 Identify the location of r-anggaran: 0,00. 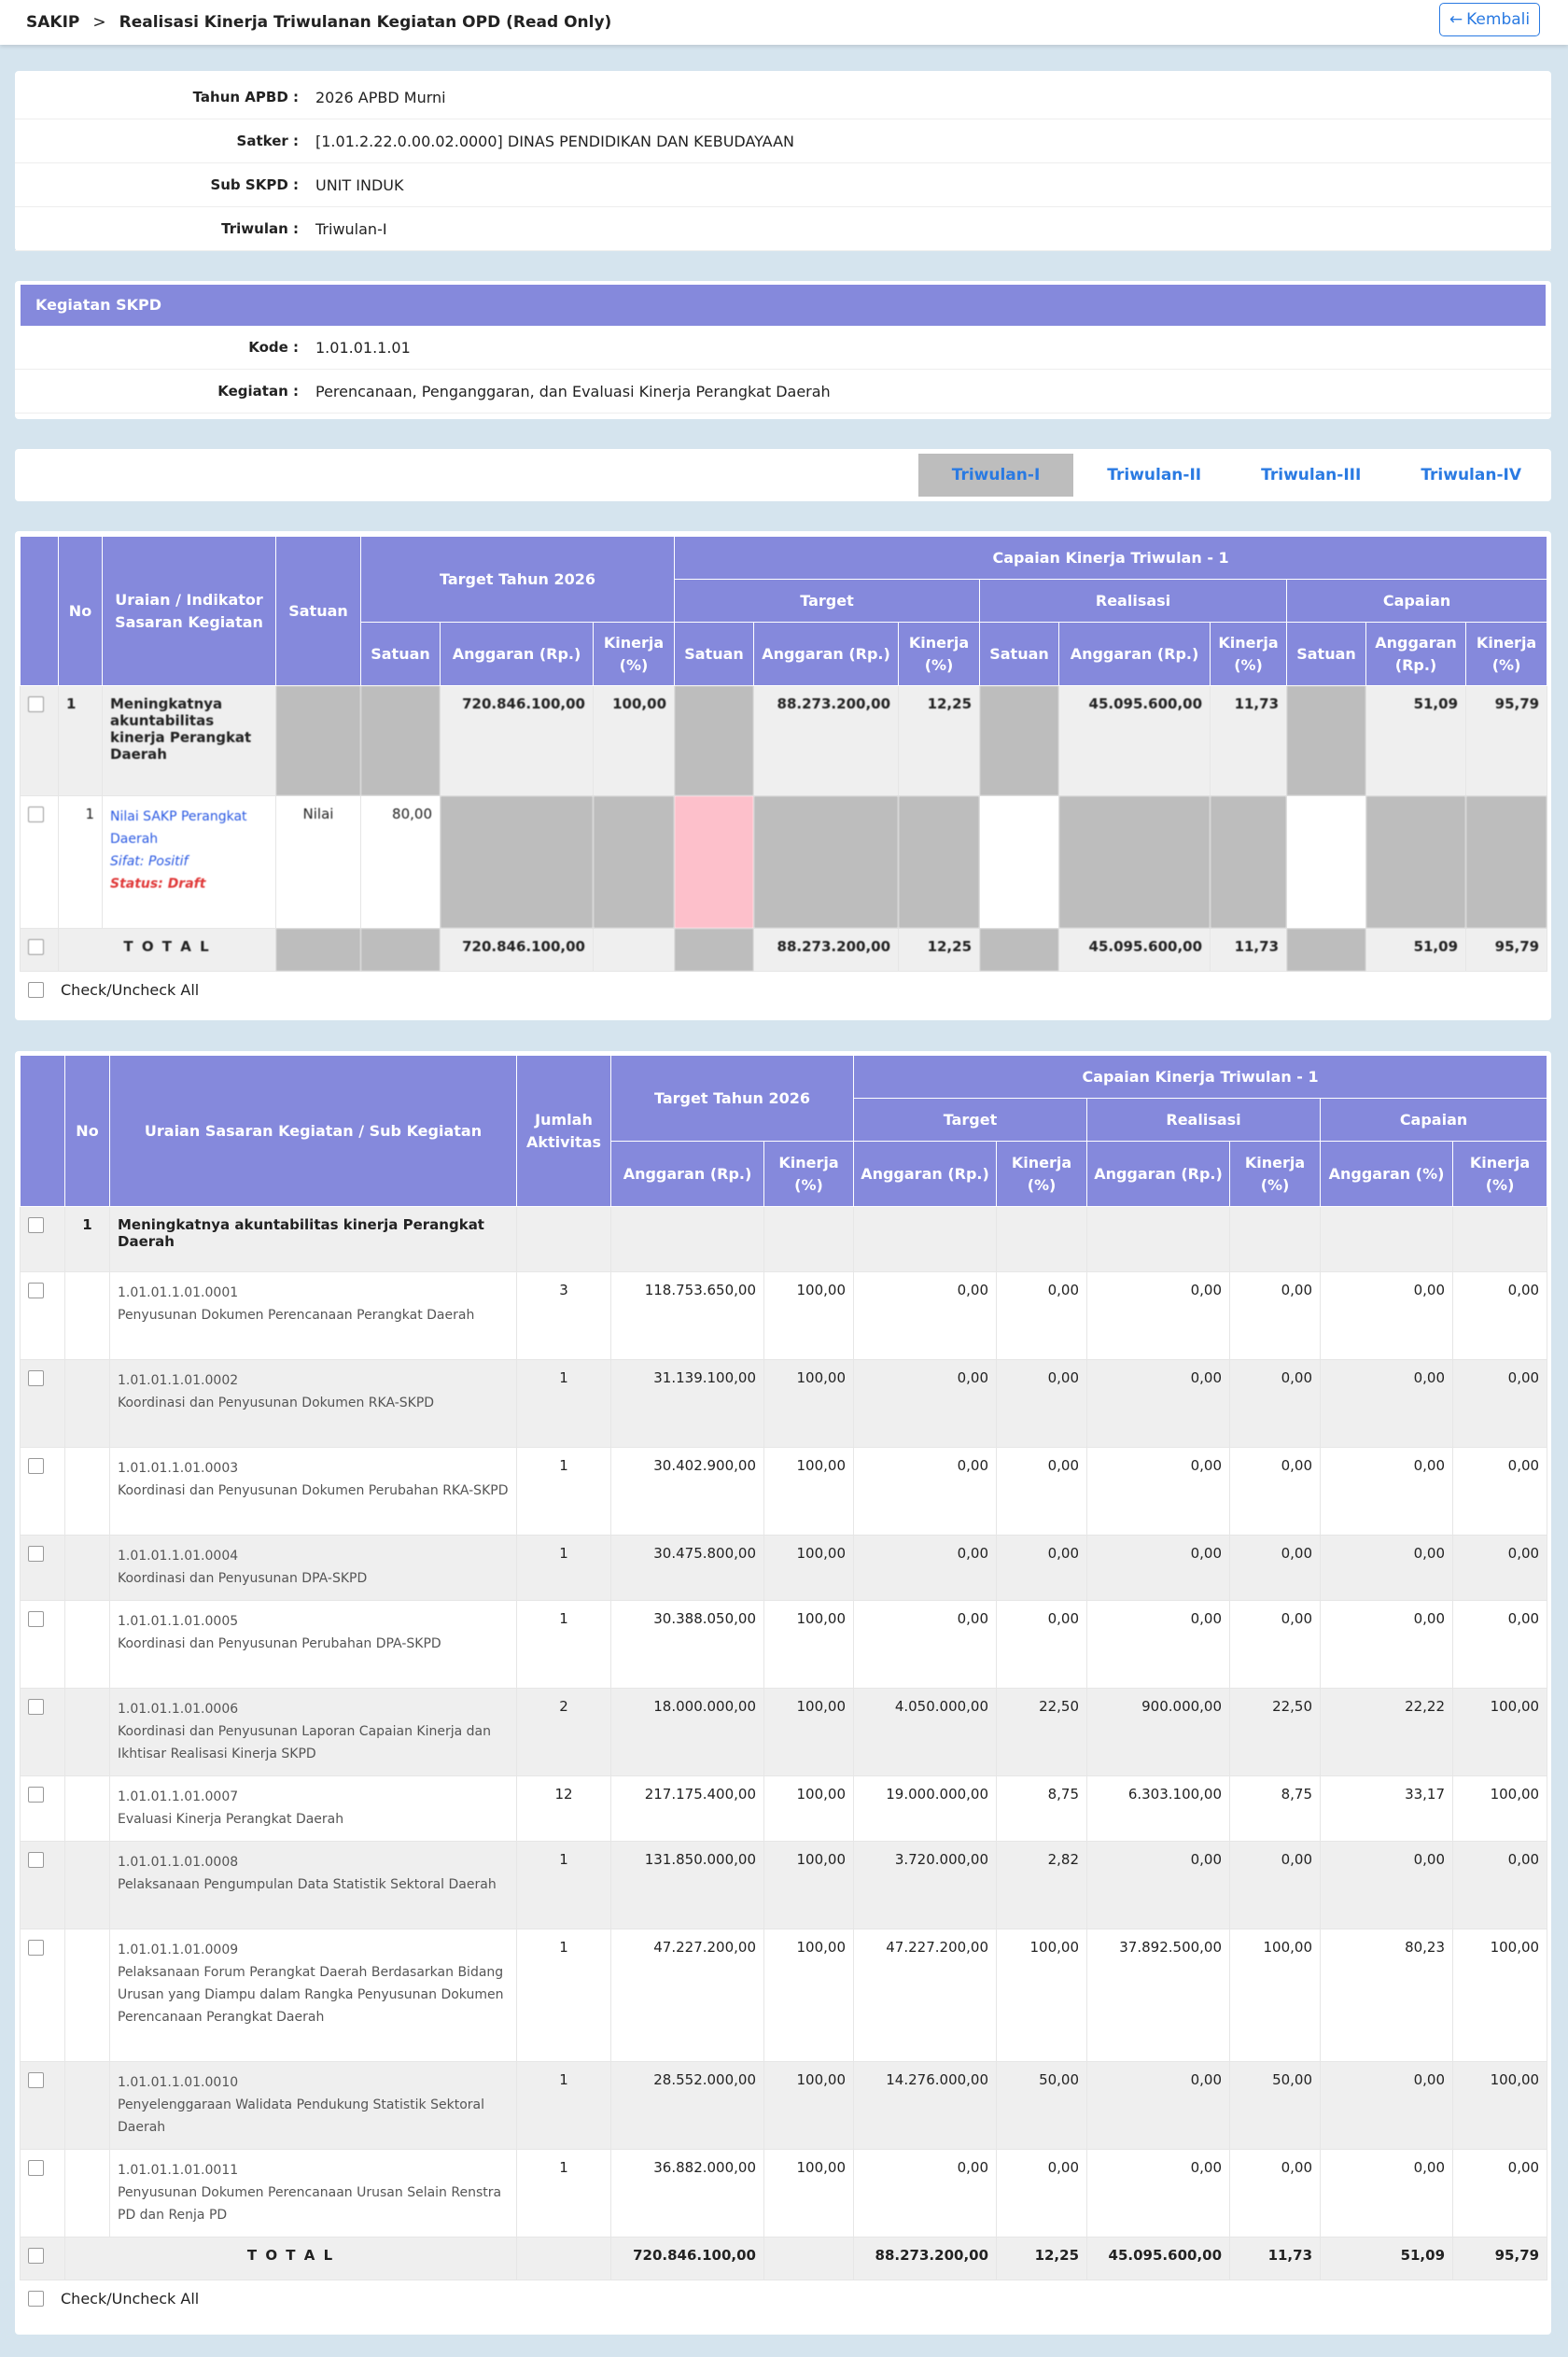
(1158, 1568).